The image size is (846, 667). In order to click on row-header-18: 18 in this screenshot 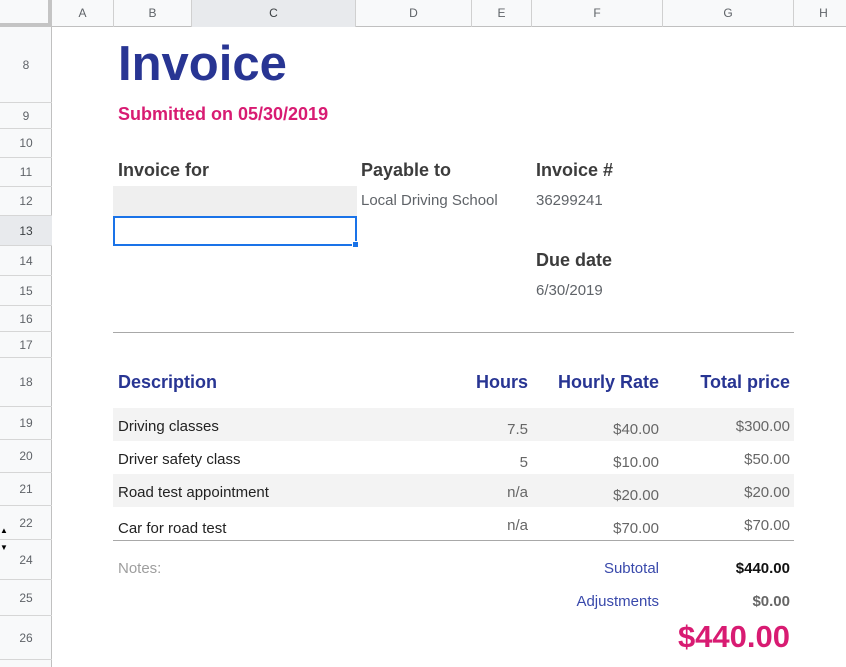, I will do `click(26, 382)`.